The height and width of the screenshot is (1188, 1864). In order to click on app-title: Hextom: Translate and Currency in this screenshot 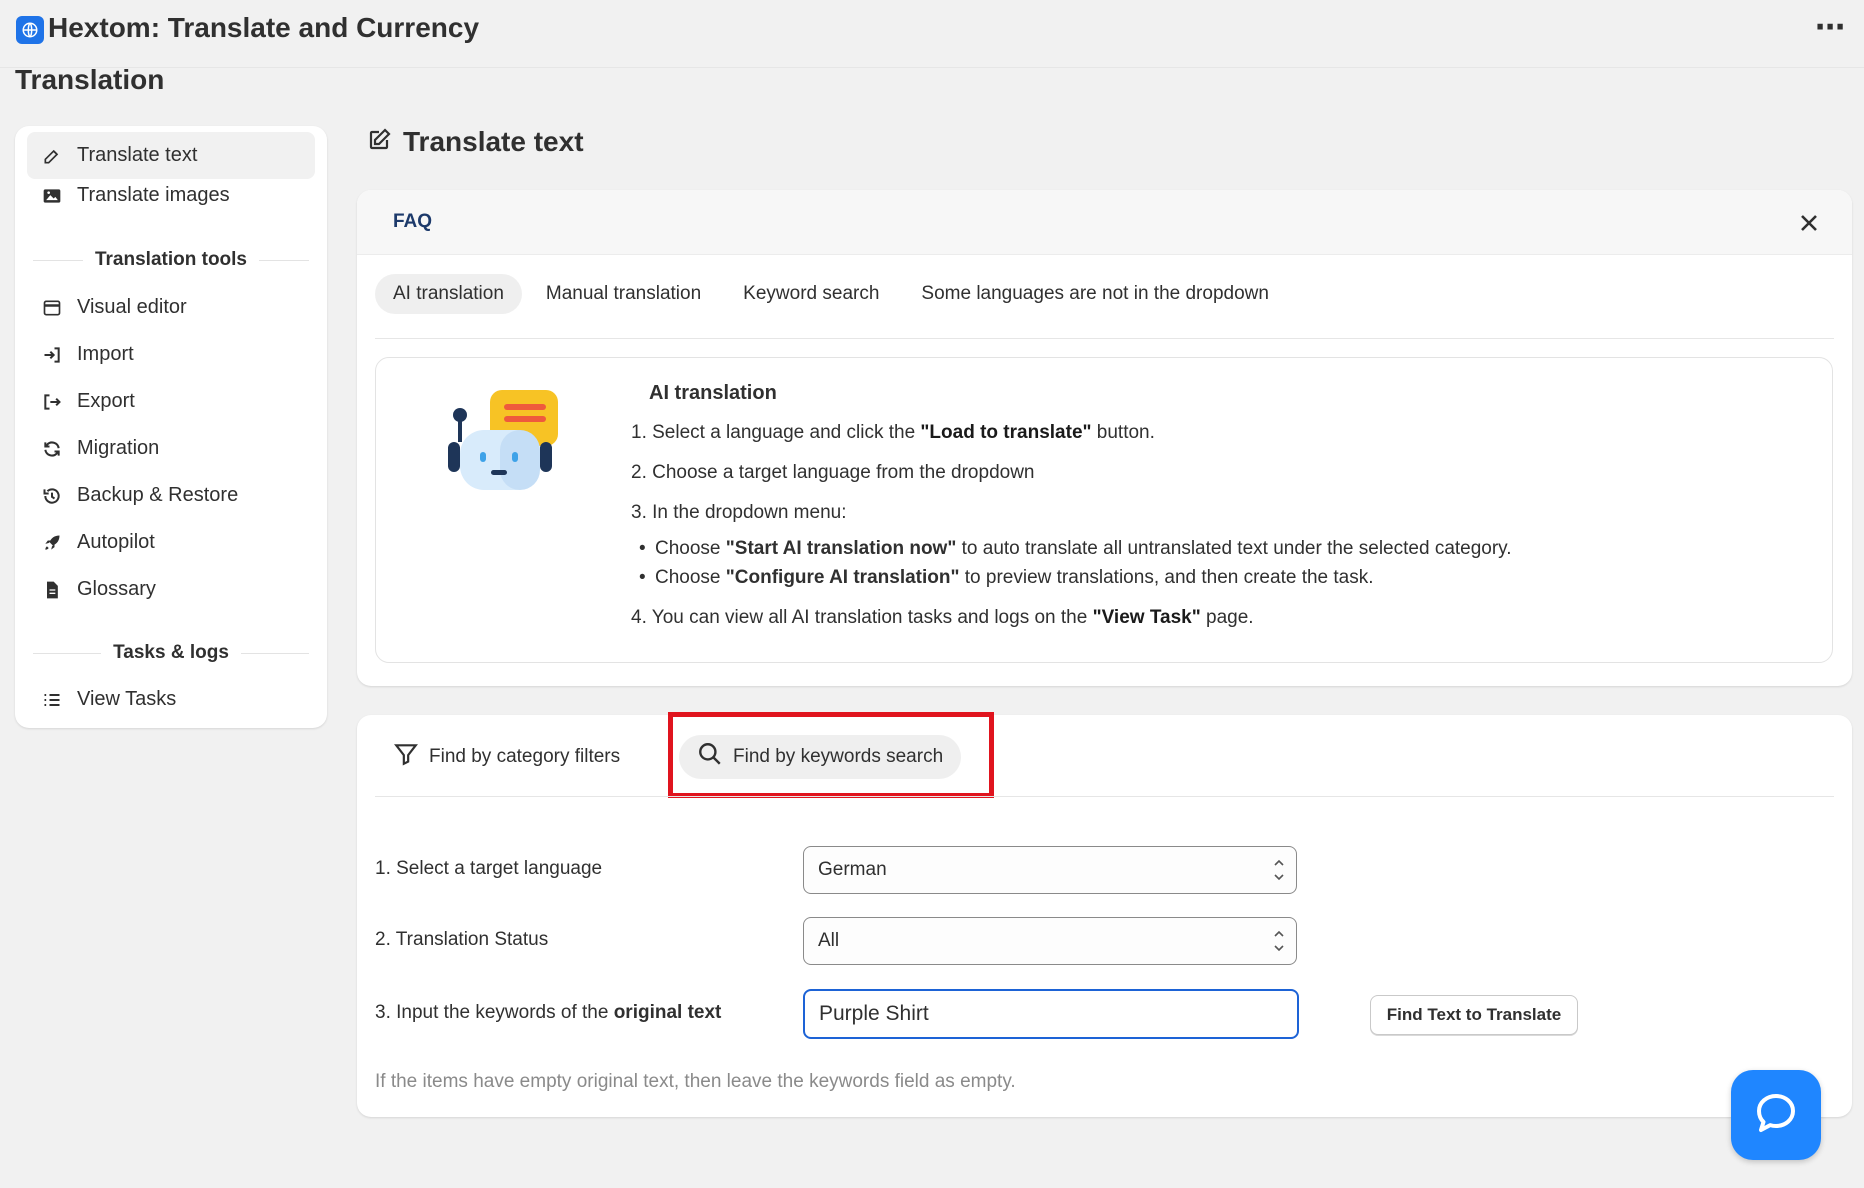, I will do `click(264, 27)`.